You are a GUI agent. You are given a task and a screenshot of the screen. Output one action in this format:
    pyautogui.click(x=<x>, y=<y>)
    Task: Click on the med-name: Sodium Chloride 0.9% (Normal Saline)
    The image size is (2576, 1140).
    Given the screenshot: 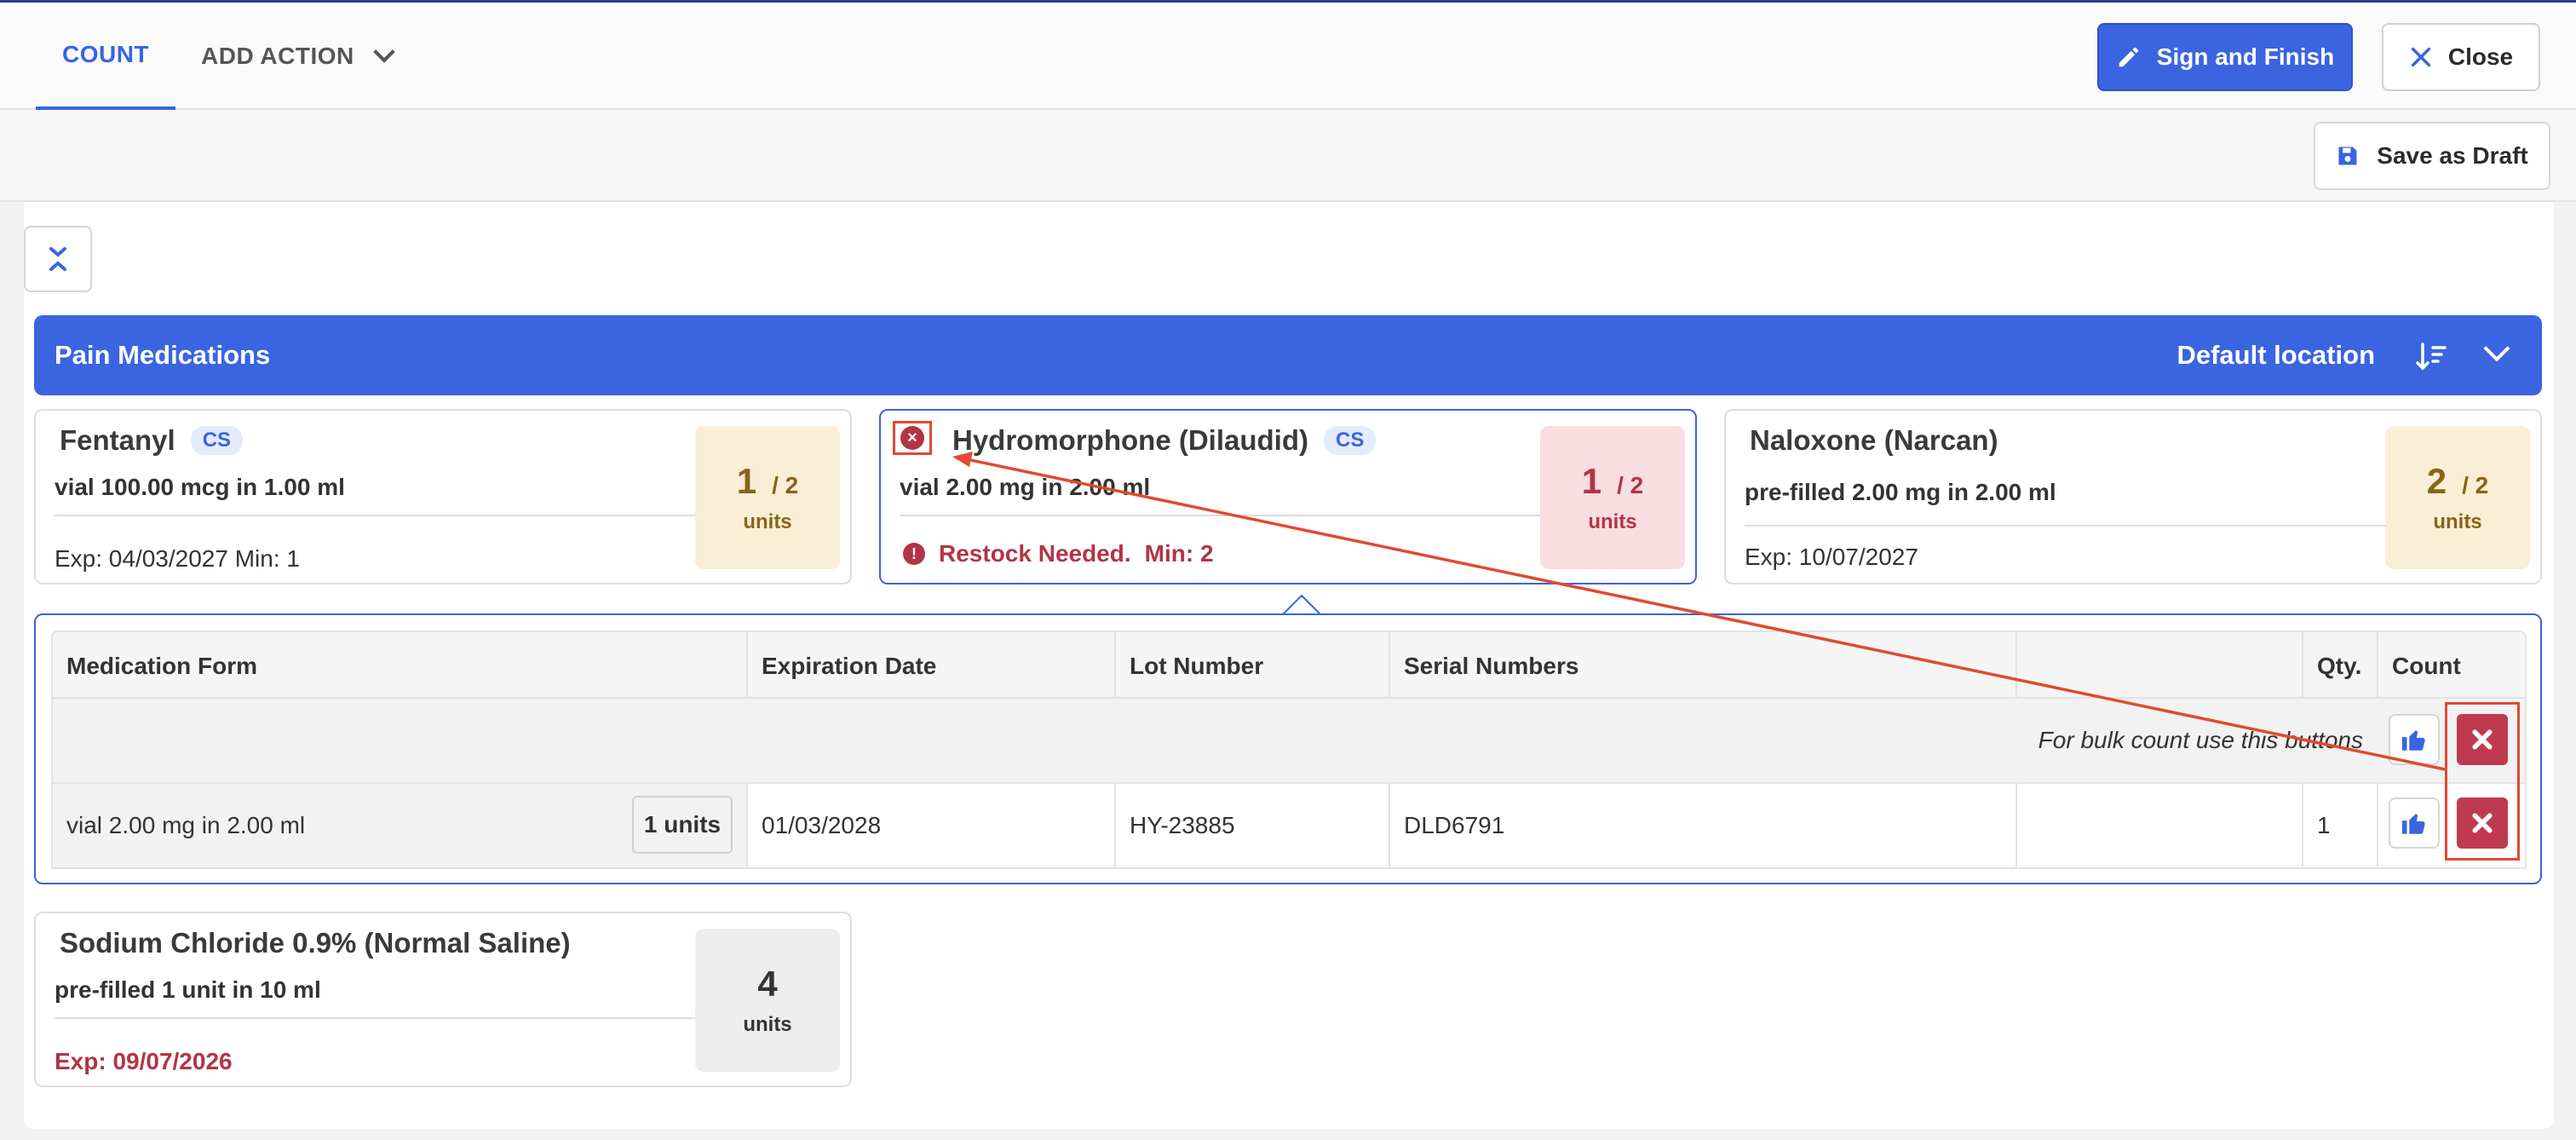 What is the action you would take?
    pyautogui.click(x=315, y=943)
    